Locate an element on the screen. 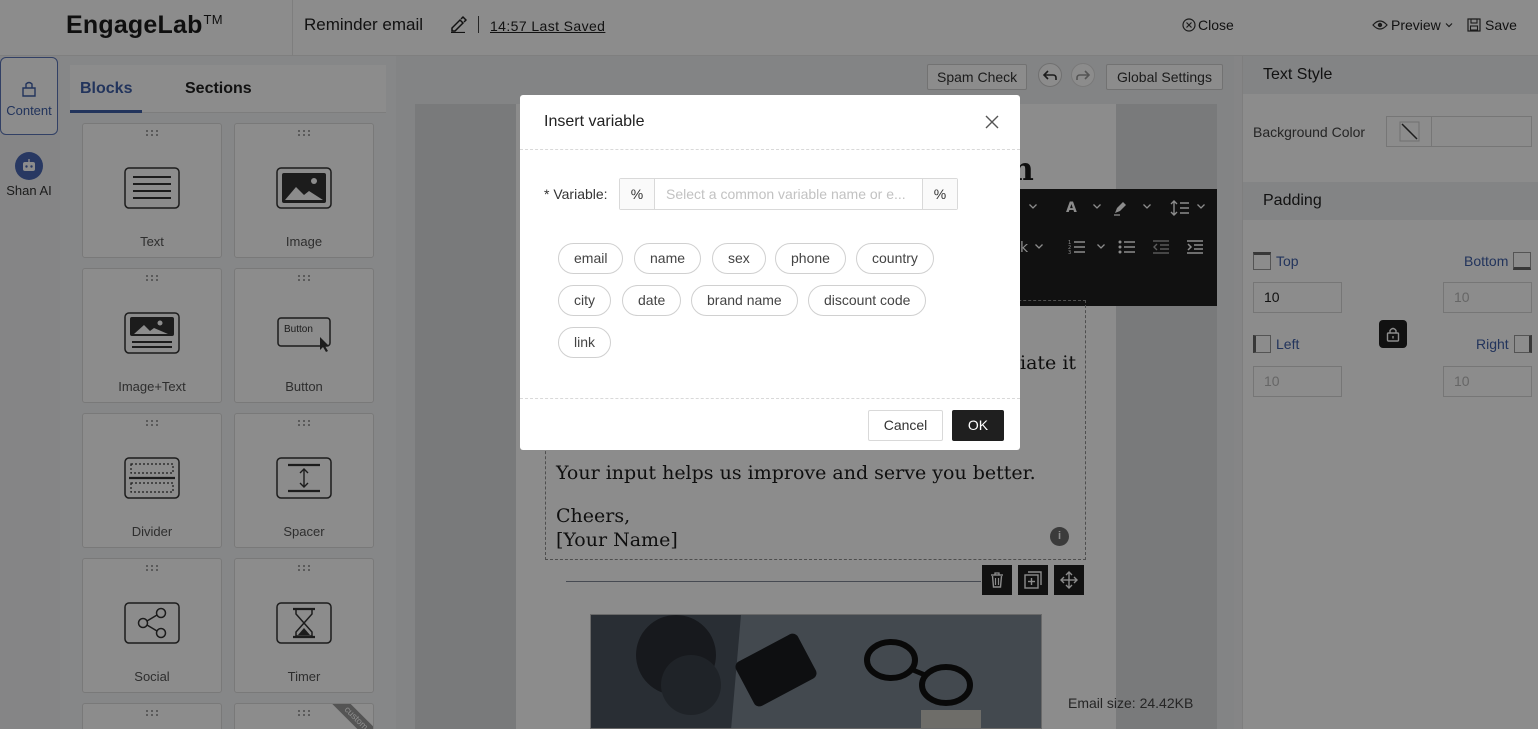  variable-prefix: % is located at coordinates (637, 194).